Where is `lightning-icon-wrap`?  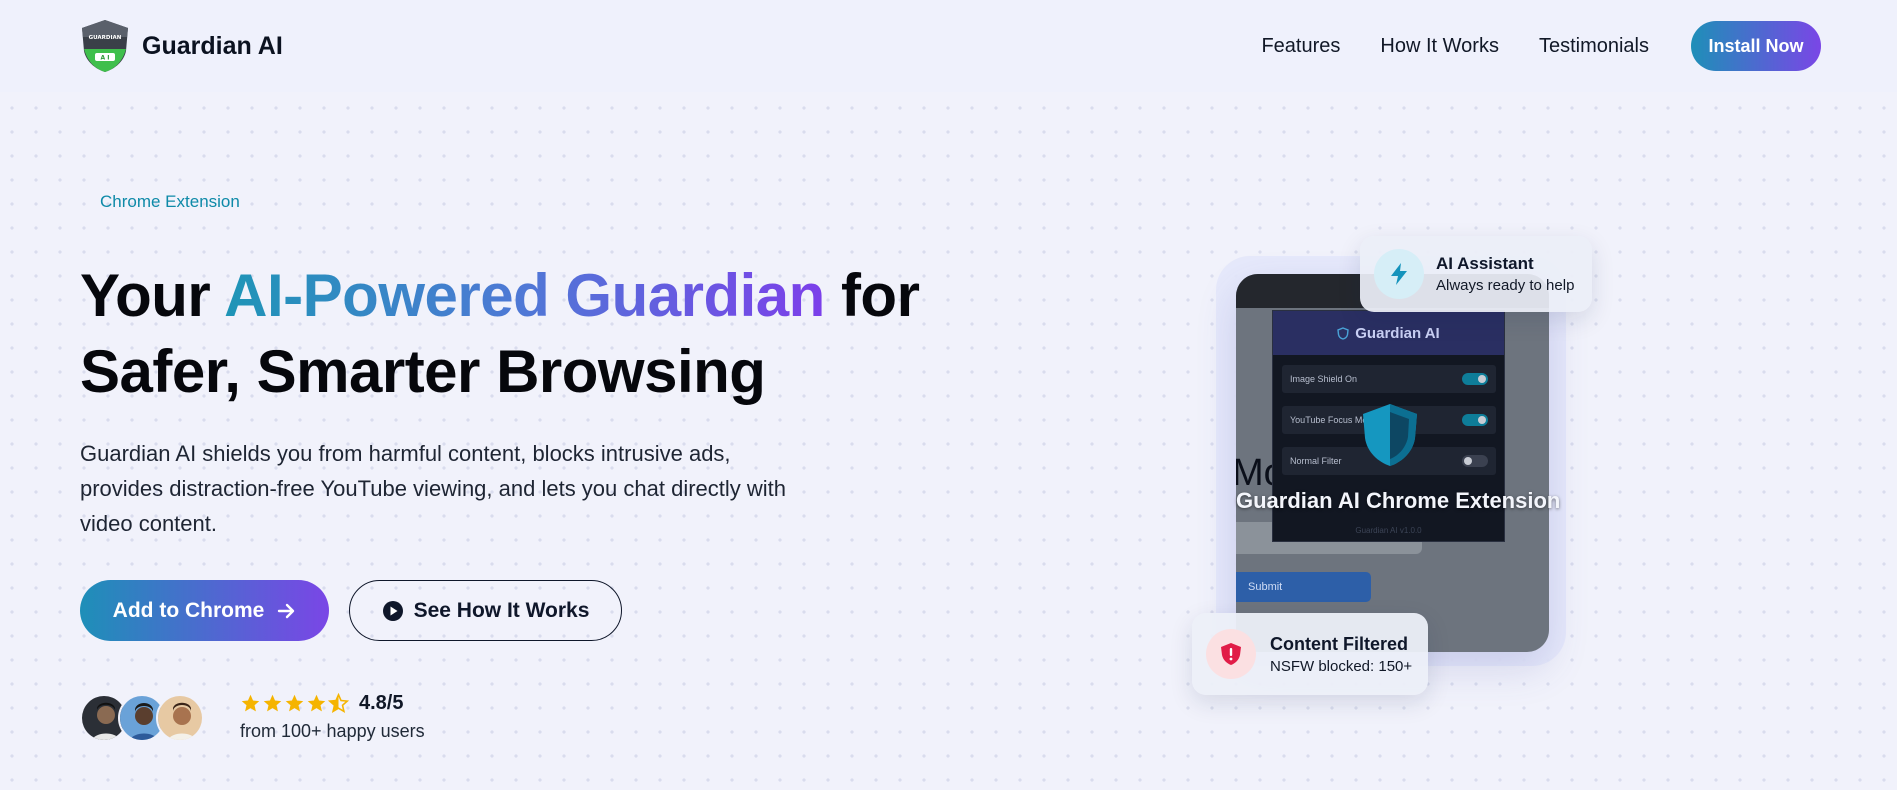
lightning-icon-wrap is located at coordinates (1399, 274).